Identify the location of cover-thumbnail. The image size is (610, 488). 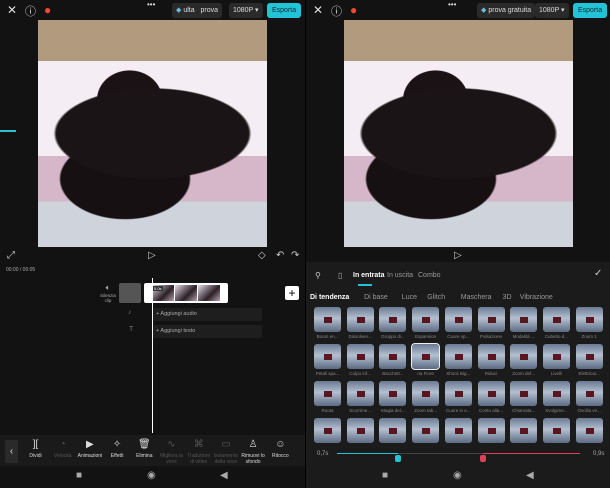
(130, 293).